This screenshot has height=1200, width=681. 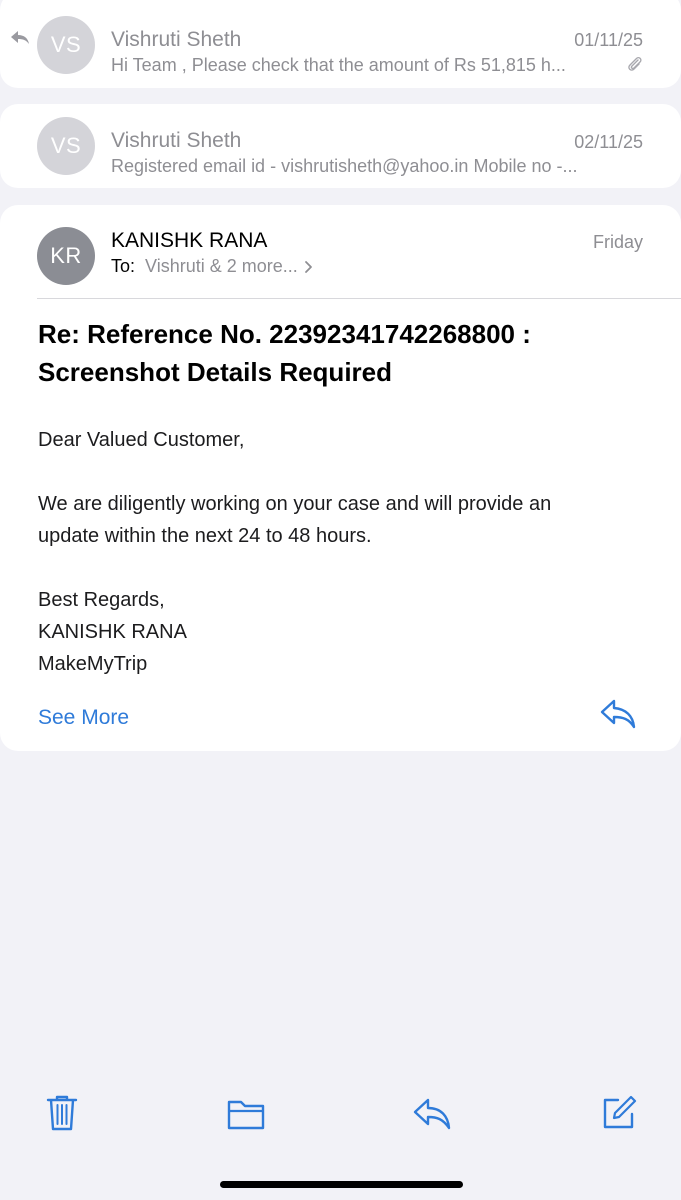 I want to click on folder-icon, so click(x=246, y=1114).